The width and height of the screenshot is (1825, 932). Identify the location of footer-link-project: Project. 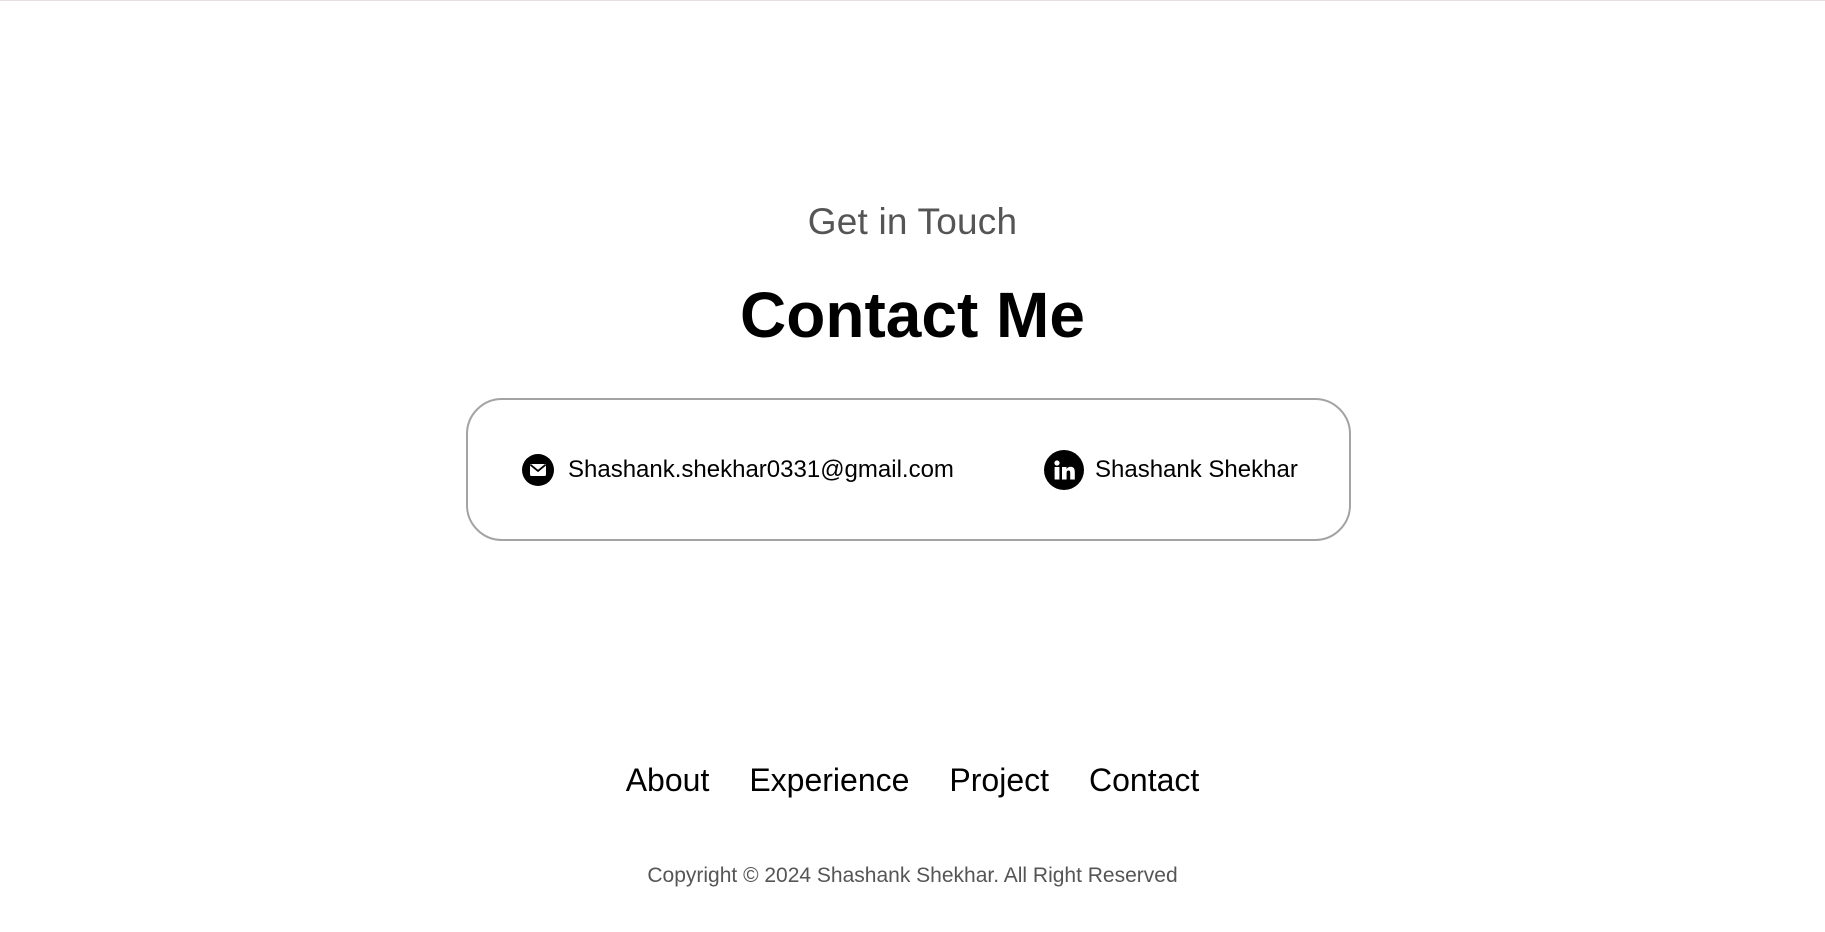
(999, 780).